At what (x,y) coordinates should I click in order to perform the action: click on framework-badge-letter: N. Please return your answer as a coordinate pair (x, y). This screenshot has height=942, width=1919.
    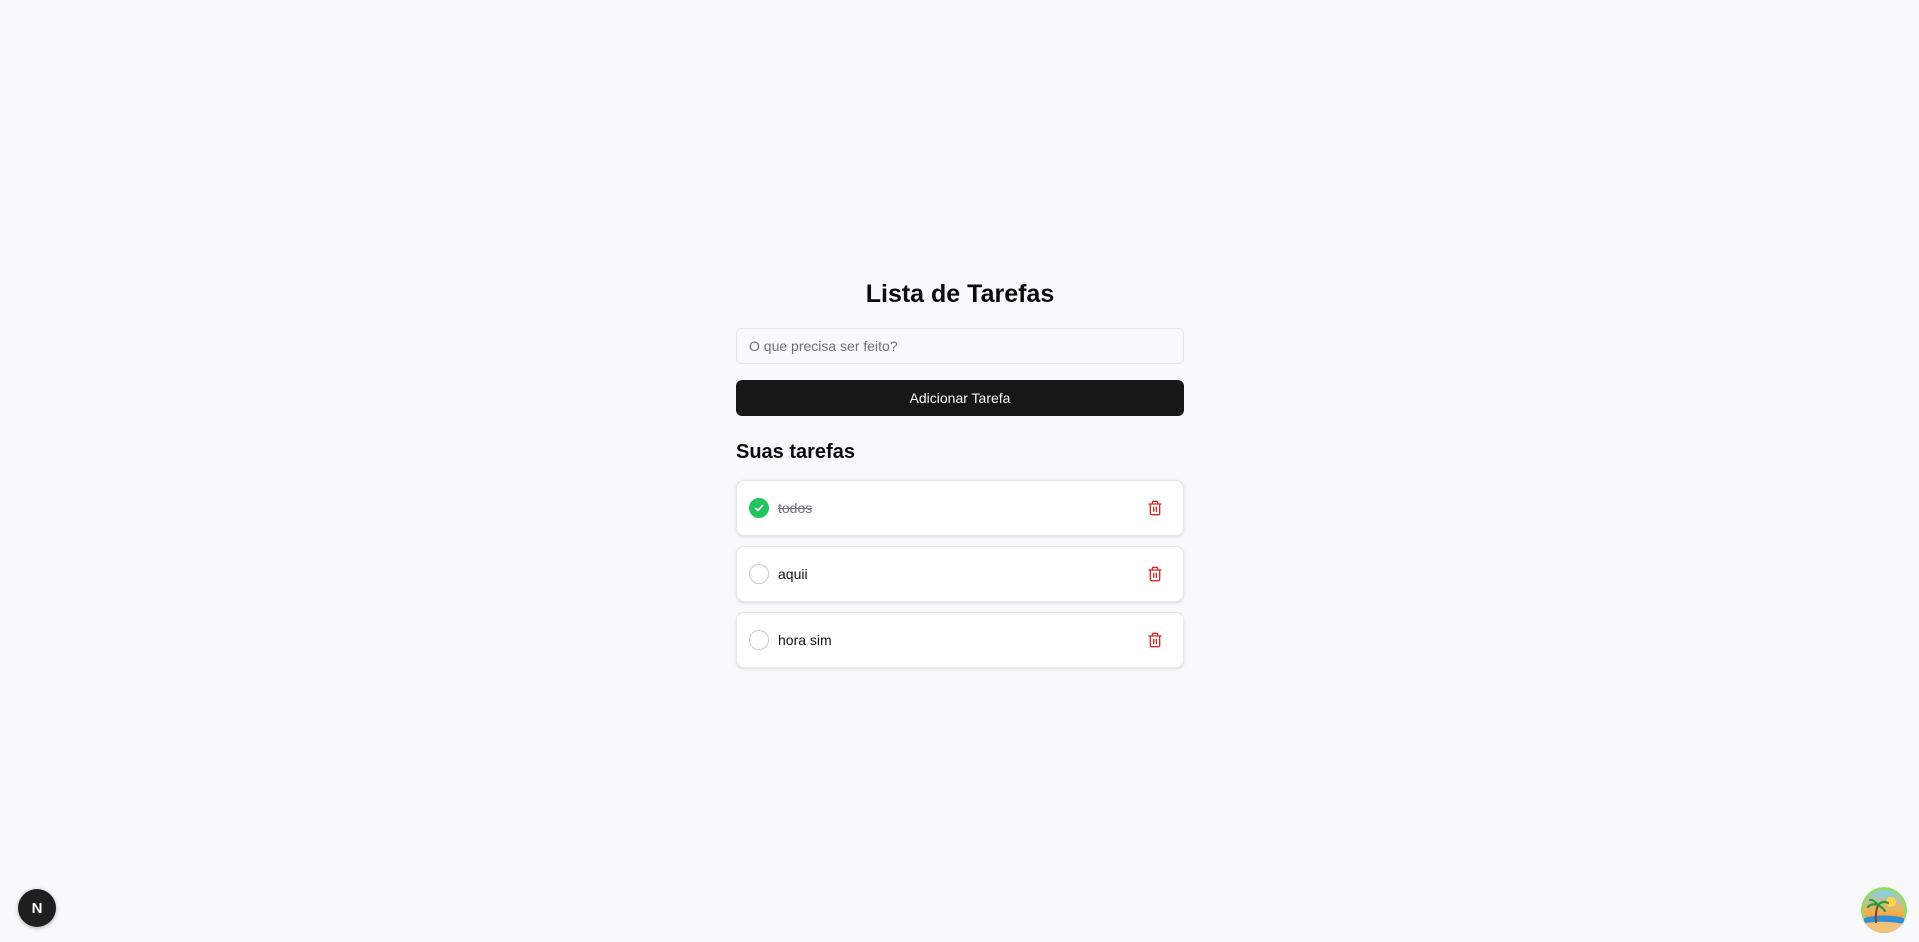
    Looking at the image, I should click on (37, 908).